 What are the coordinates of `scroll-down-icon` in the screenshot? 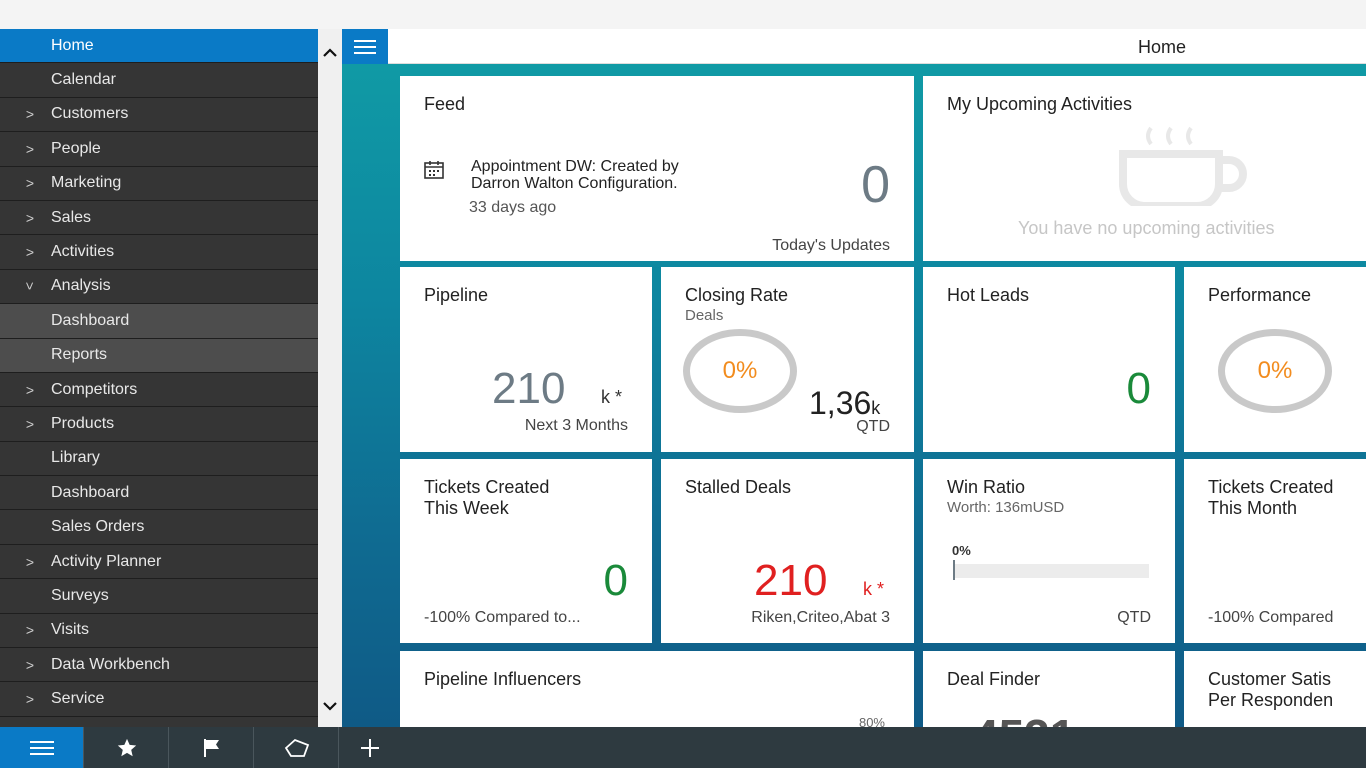 It's located at (330, 706).